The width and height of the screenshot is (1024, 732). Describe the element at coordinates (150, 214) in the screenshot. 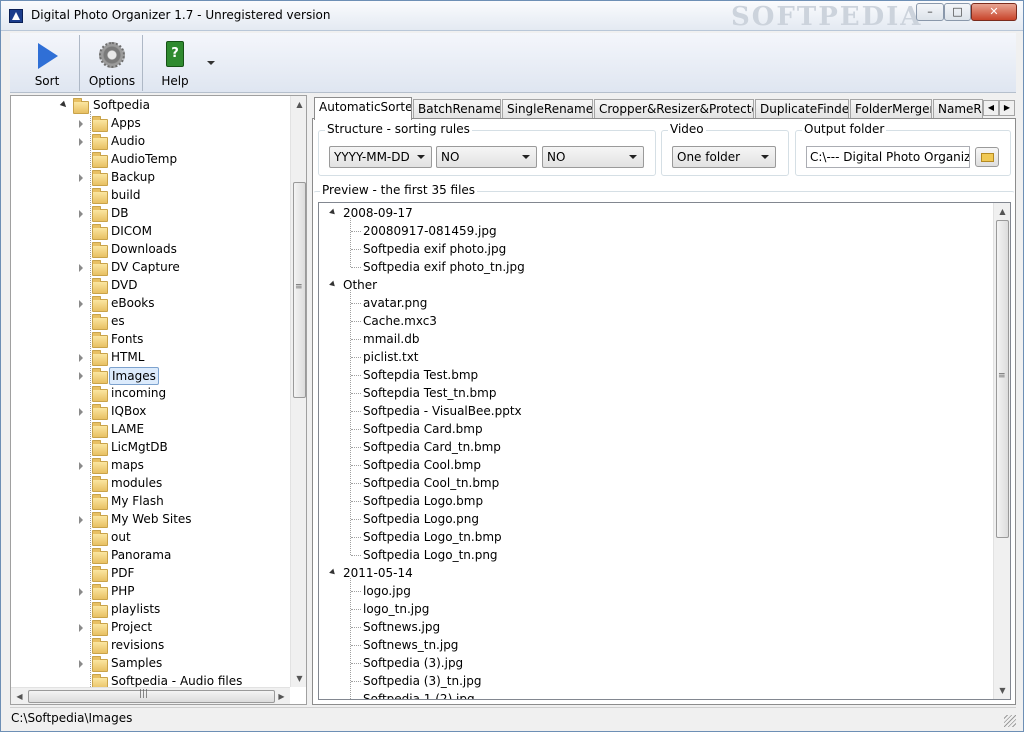

I see `tree-node: DB` at that location.